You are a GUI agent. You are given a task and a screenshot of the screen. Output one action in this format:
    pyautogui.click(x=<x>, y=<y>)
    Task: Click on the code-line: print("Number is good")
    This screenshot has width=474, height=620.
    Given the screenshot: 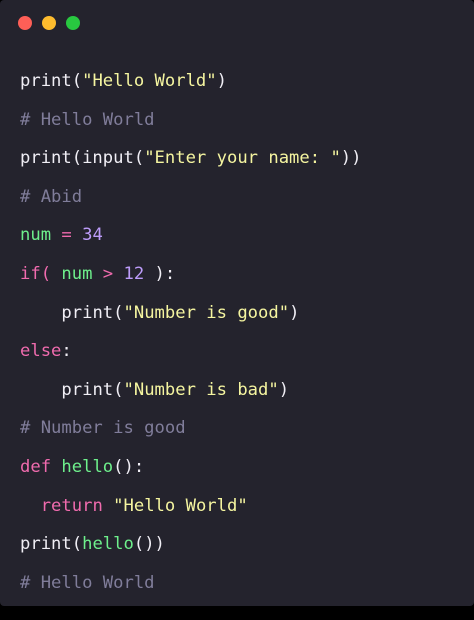 What is the action you would take?
    pyautogui.click(x=191, y=313)
    